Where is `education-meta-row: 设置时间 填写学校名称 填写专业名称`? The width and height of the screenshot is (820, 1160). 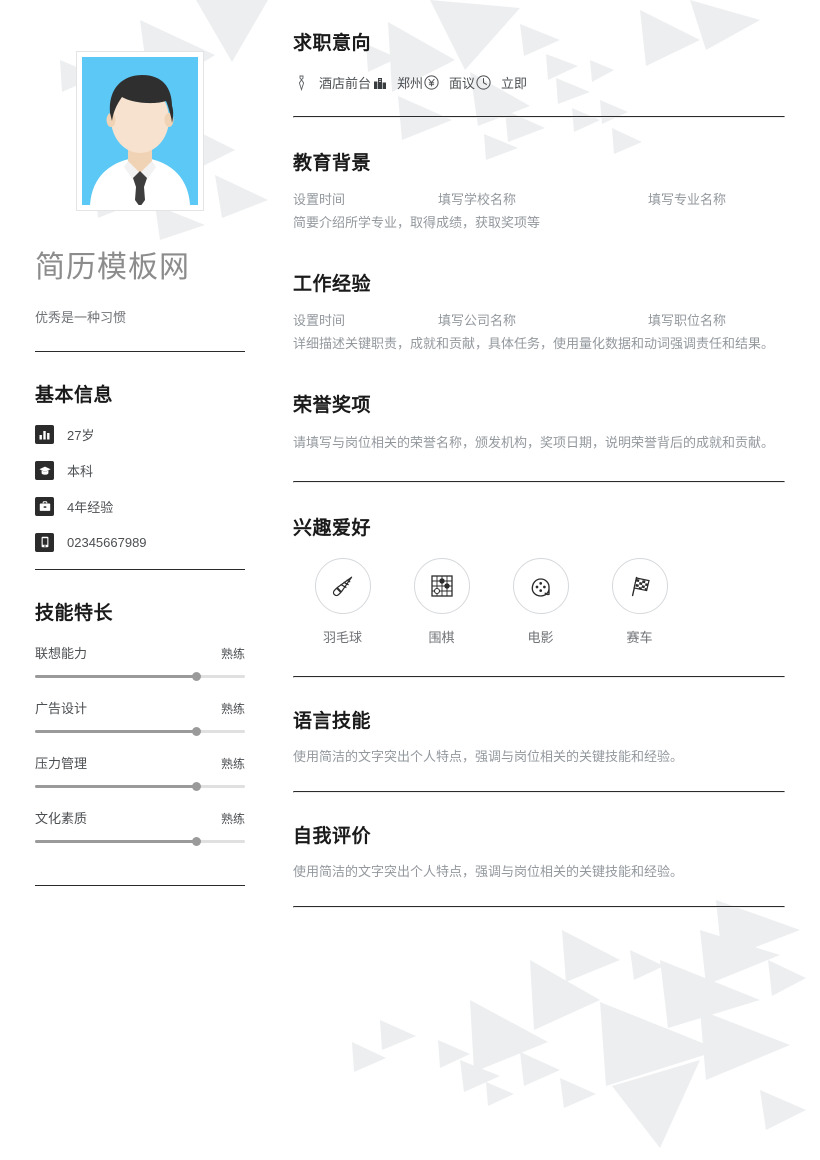 education-meta-row: 设置时间 填写学校名称 填写专业名称 is located at coordinates (539, 198).